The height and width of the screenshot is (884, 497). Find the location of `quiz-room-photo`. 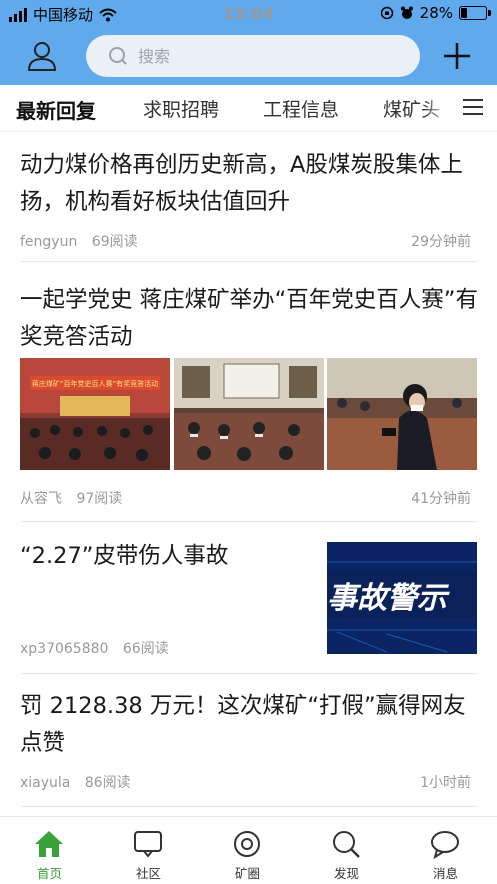

quiz-room-photo is located at coordinates (249, 414).